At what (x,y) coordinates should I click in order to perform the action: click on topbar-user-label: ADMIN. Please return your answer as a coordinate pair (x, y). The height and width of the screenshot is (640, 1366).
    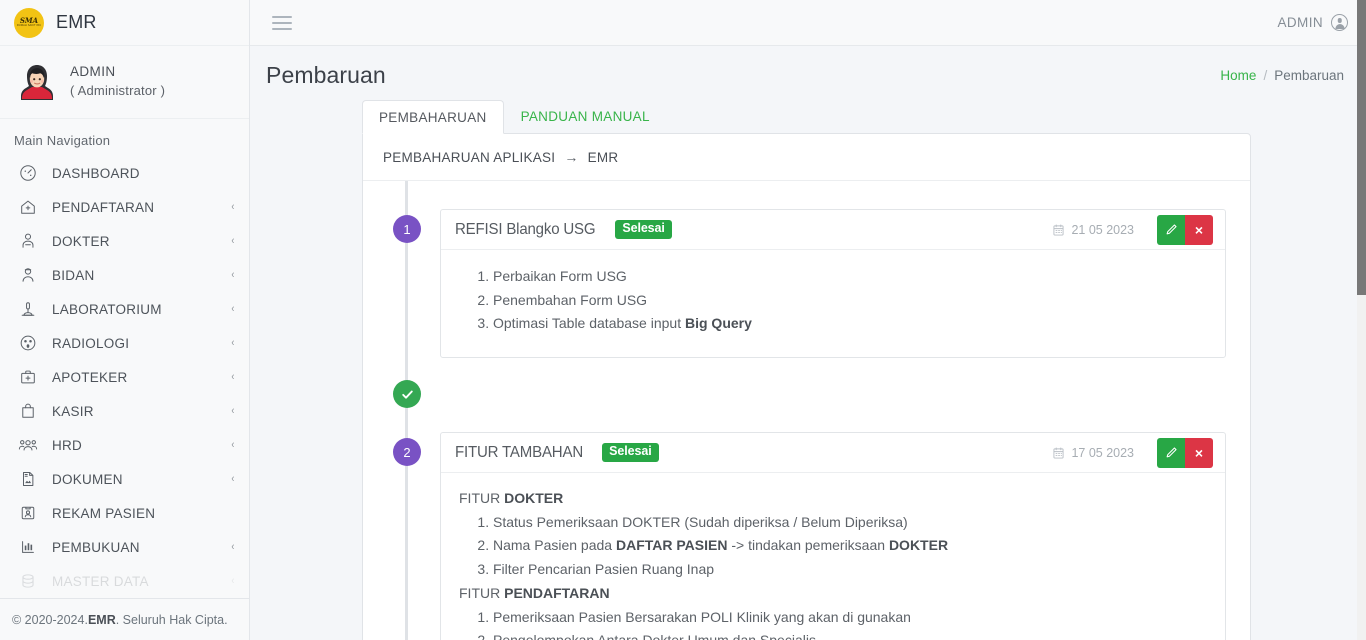
    Looking at the image, I should click on (1300, 22).